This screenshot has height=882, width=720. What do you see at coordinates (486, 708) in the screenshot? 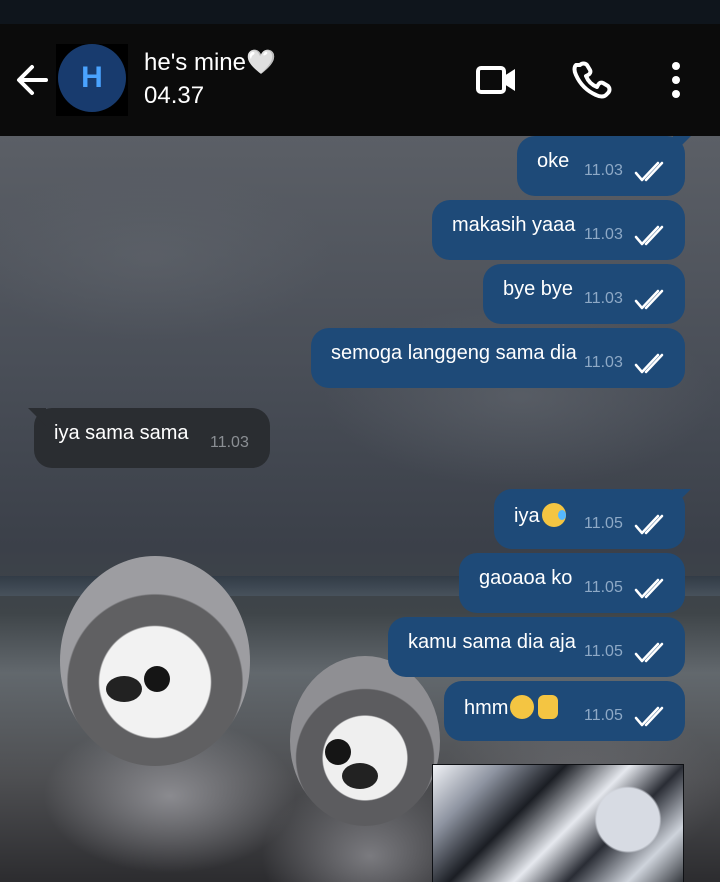
I see `message-text-content: hmm` at bounding box center [486, 708].